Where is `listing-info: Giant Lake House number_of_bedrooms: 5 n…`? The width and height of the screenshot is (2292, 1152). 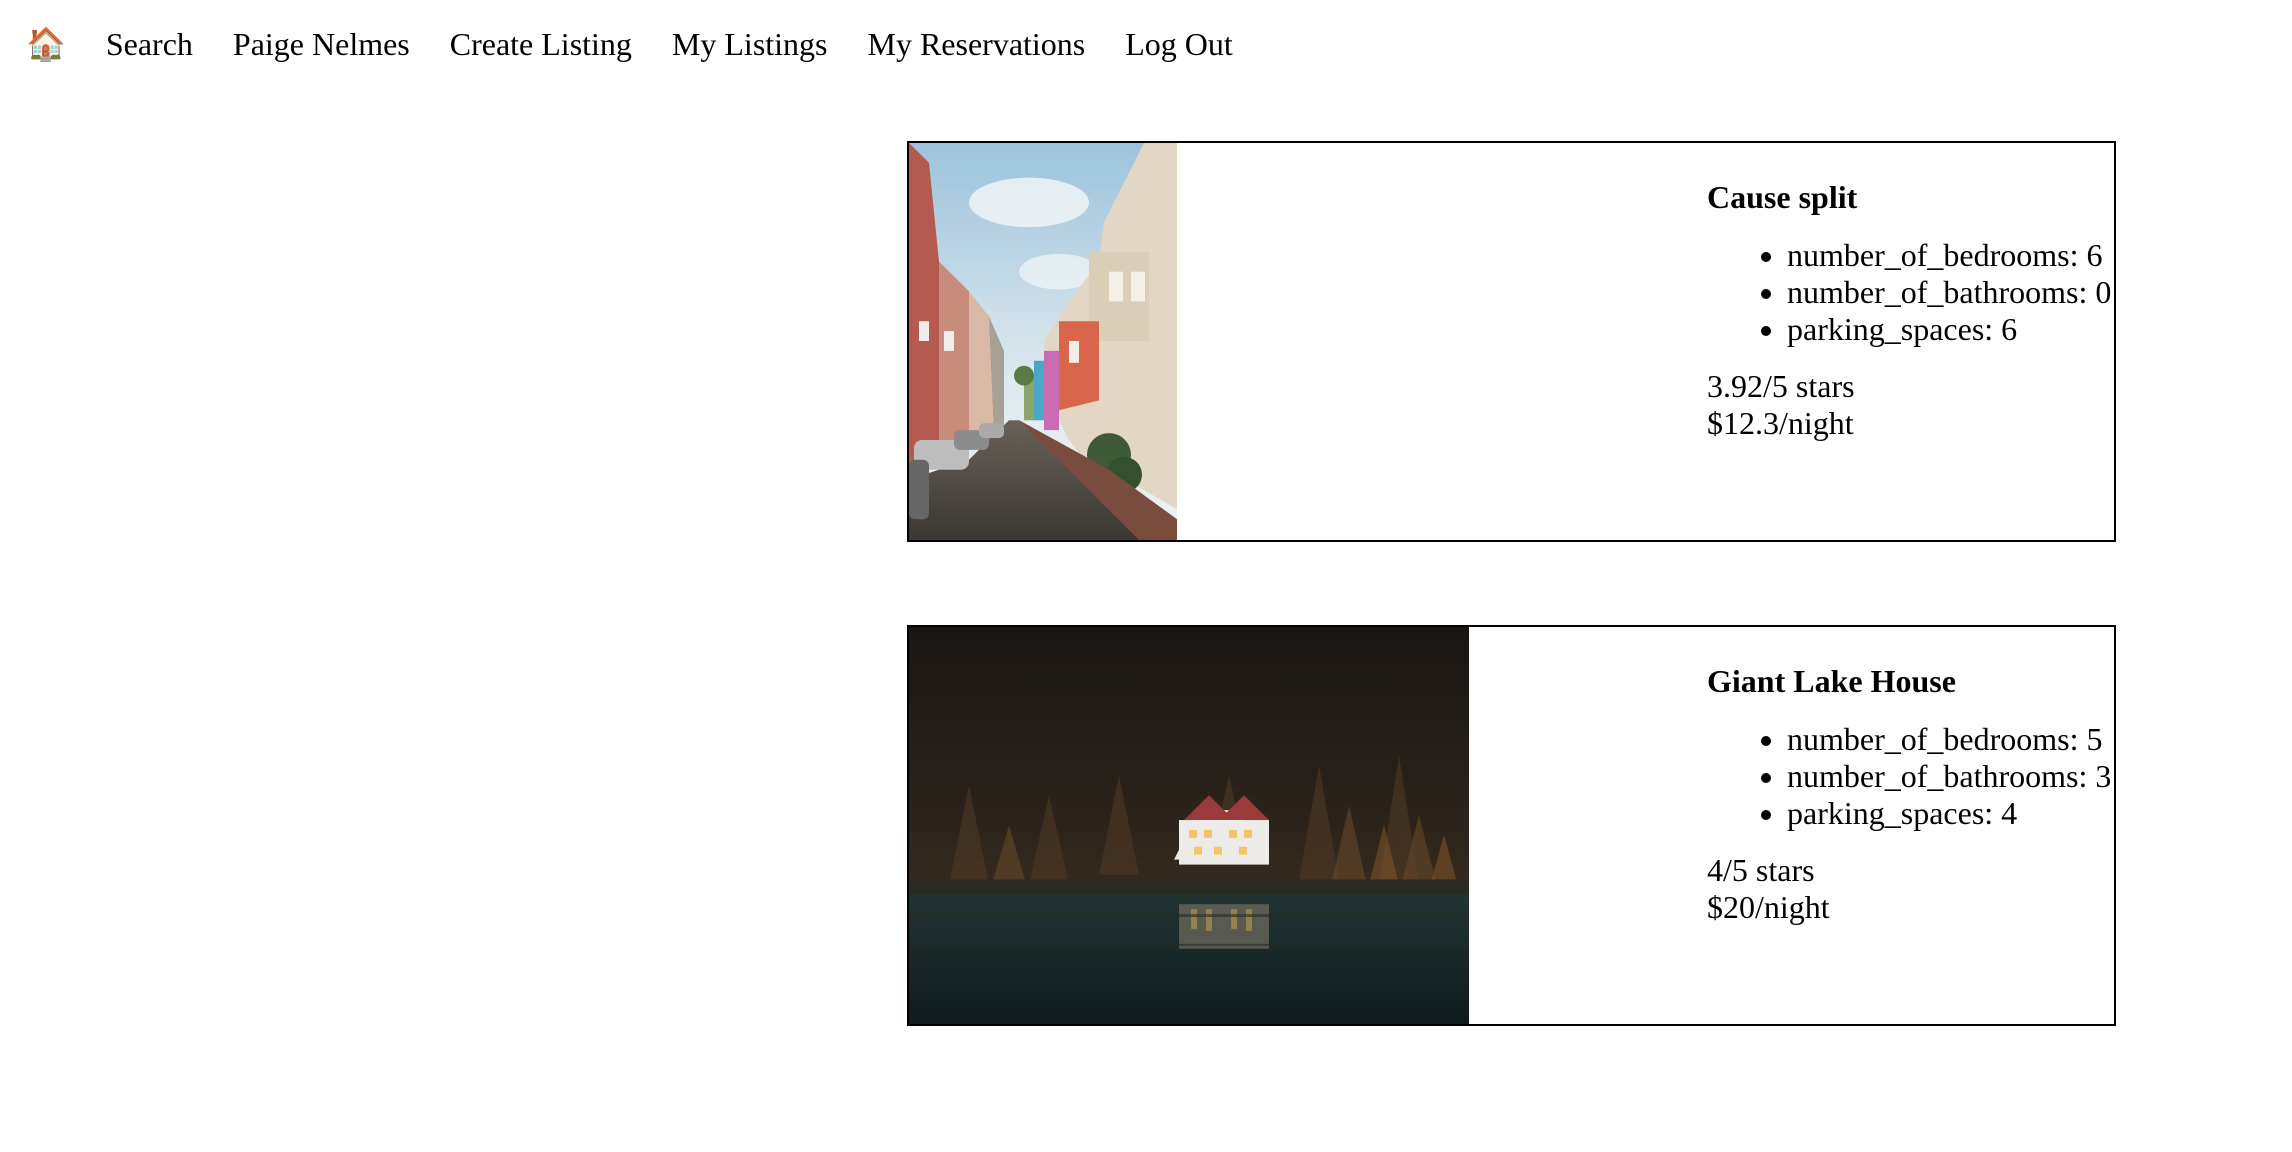
listing-info: Giant Lake House number_of_bedrooms: 5 n… is located at coordinates (1910, 793).